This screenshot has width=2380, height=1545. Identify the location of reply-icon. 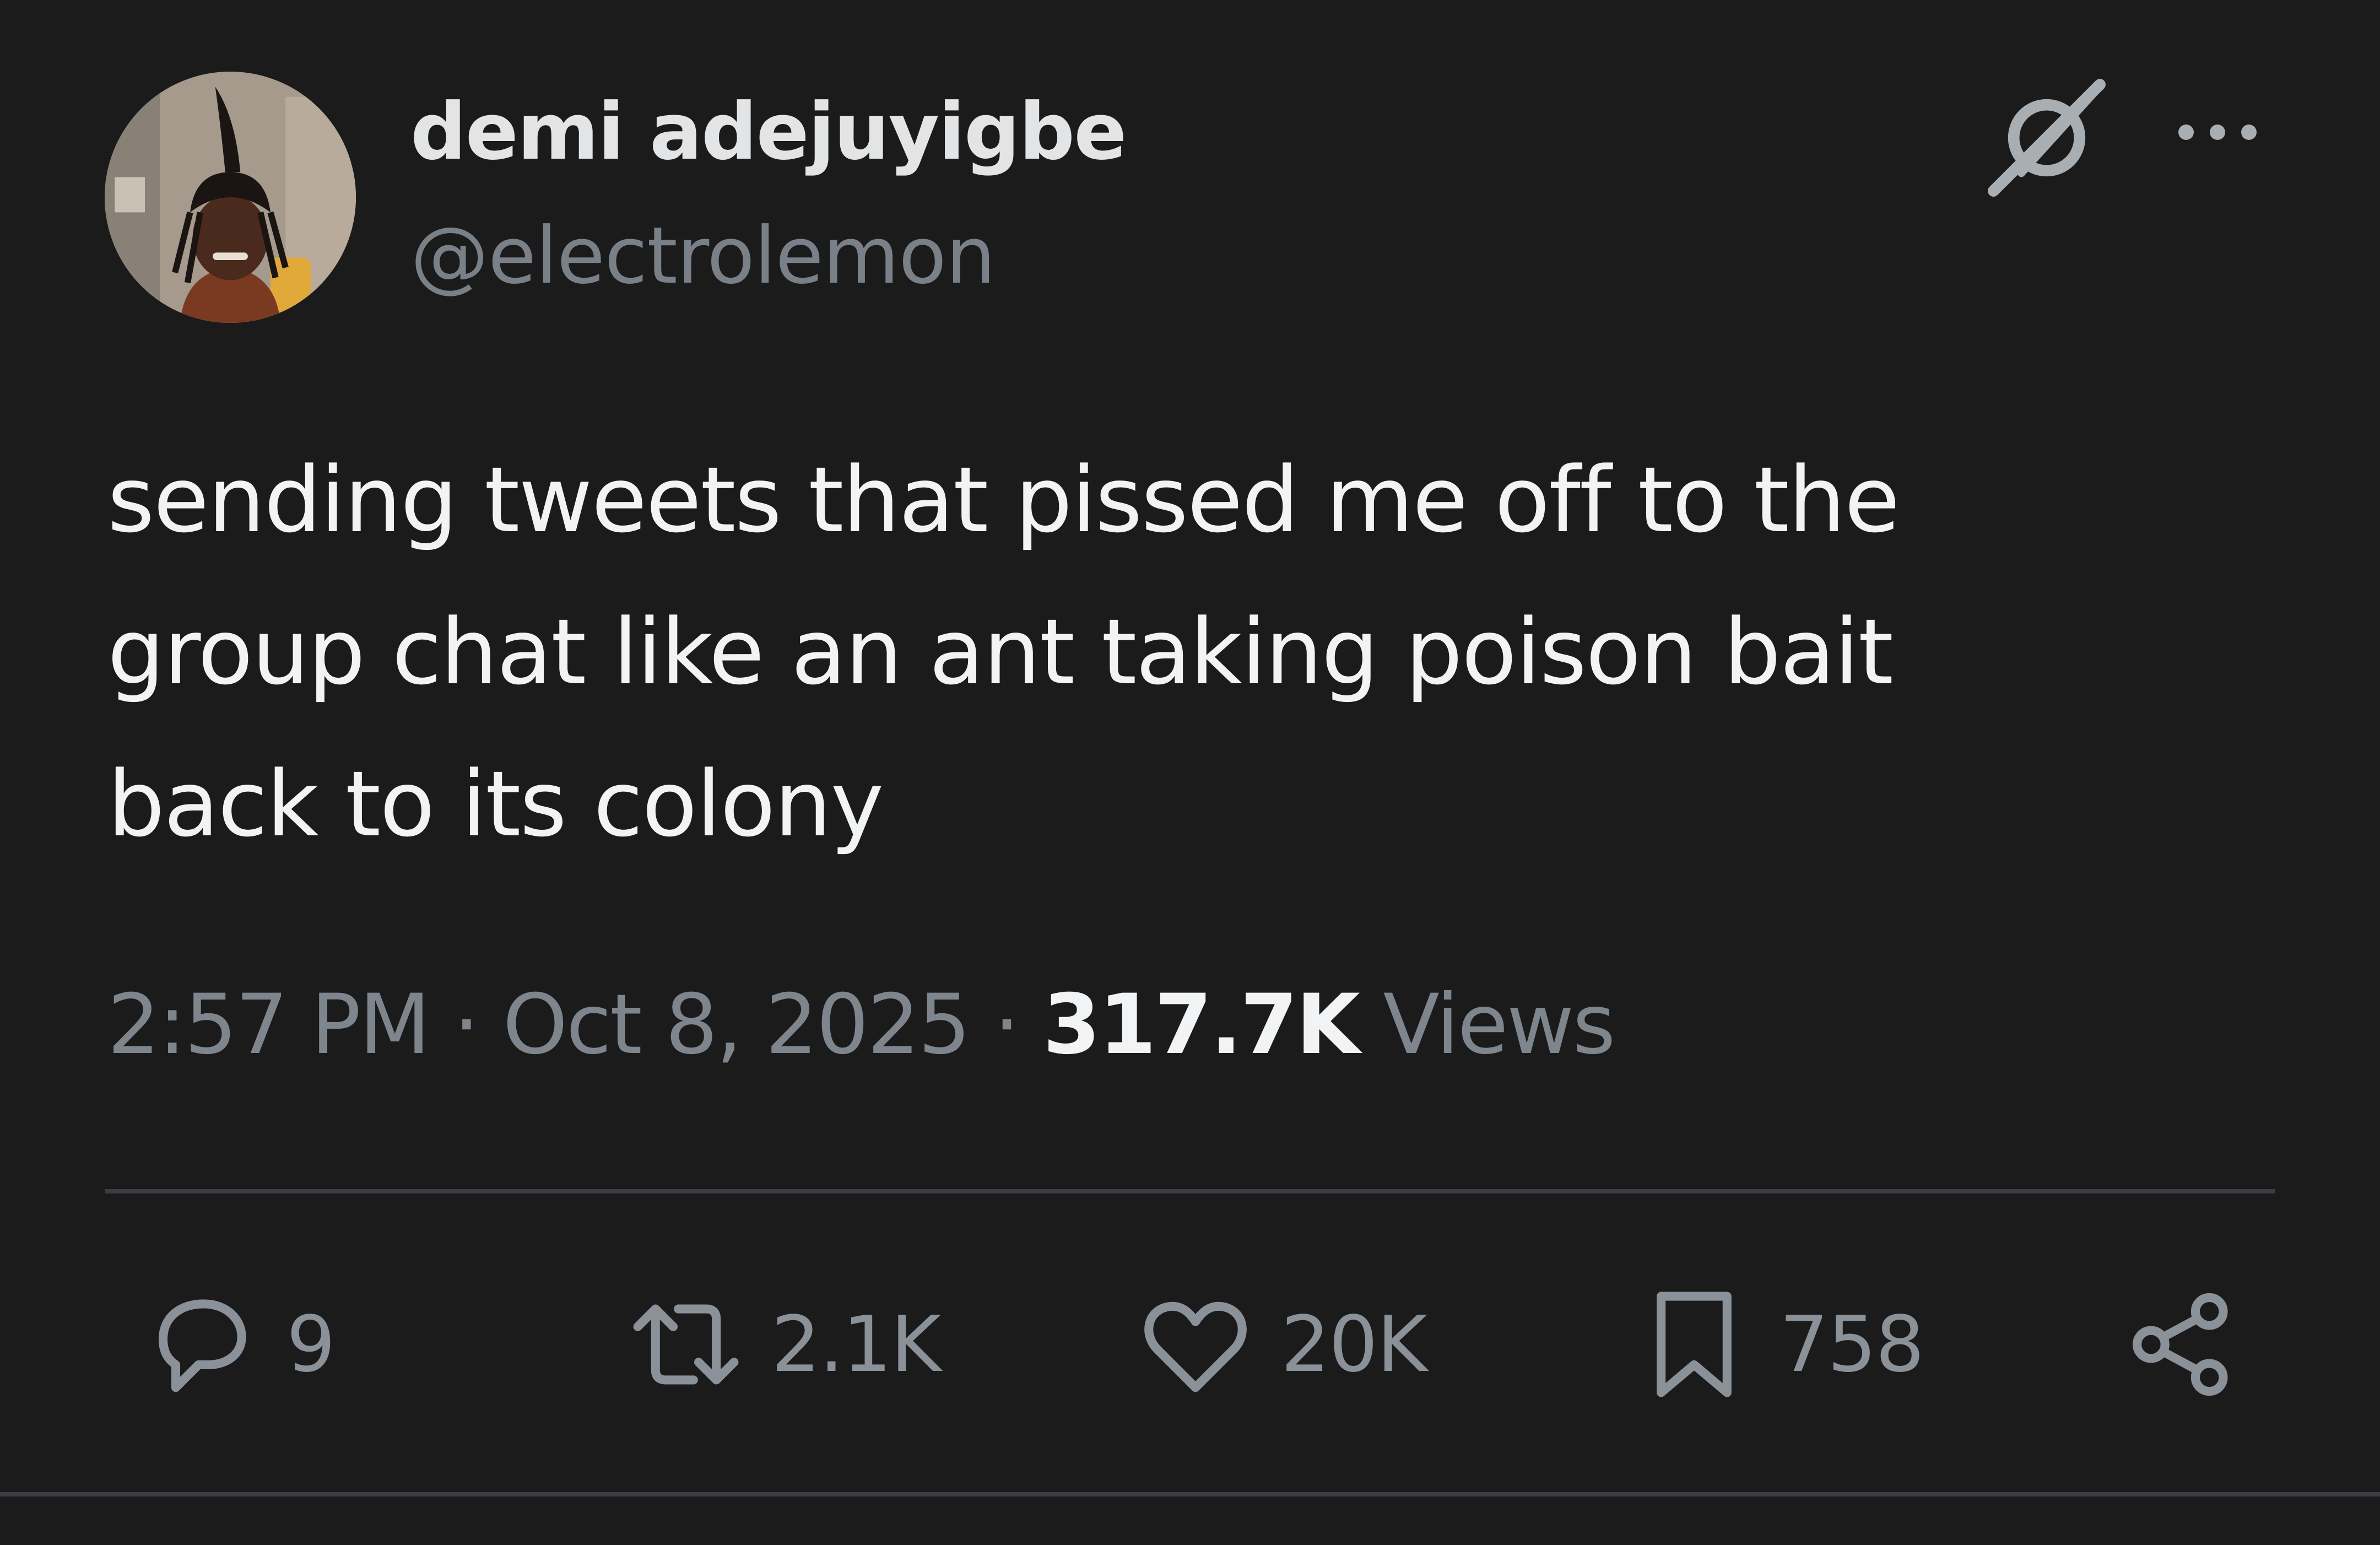
(202, 1346).